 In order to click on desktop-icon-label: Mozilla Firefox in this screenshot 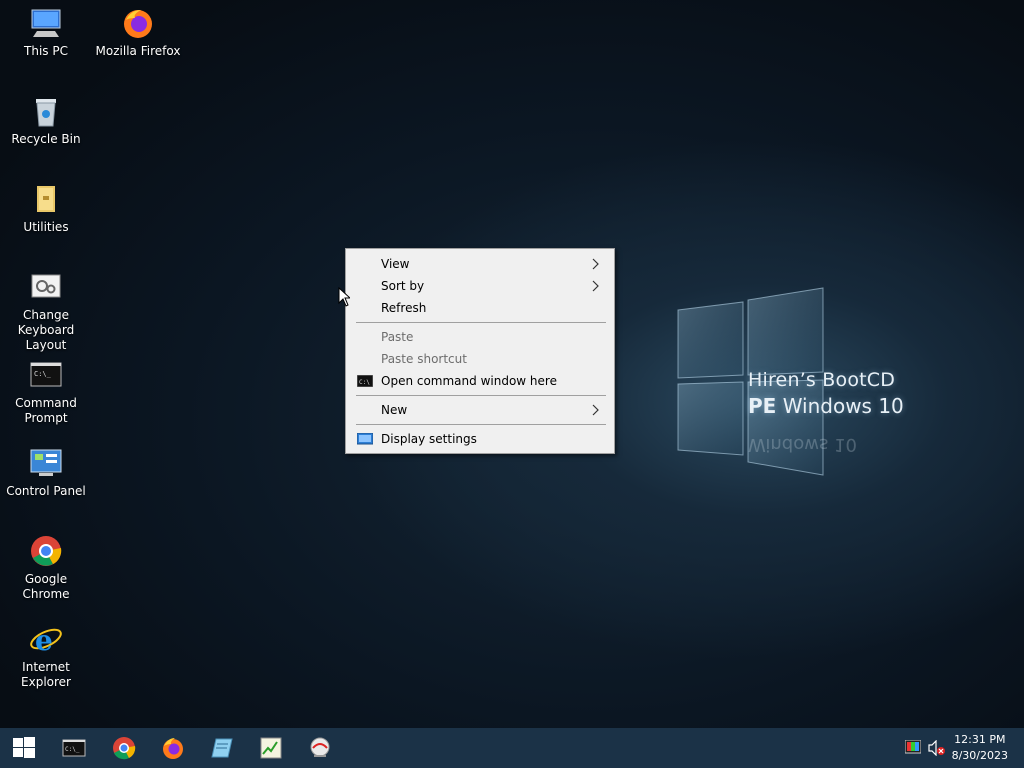, I will do `click(138, 51)`.